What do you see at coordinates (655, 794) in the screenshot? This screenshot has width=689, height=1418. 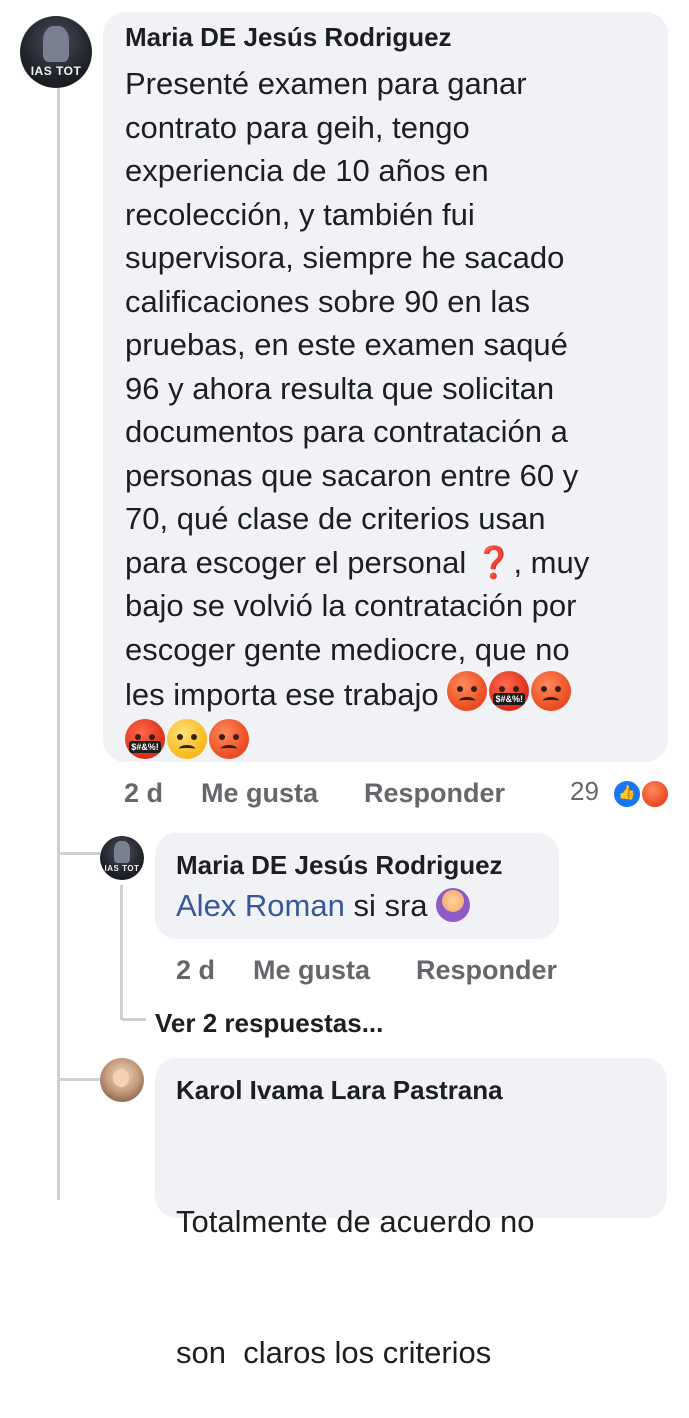 I see `angry-reaction-icon` at bounding box center [655, 794].